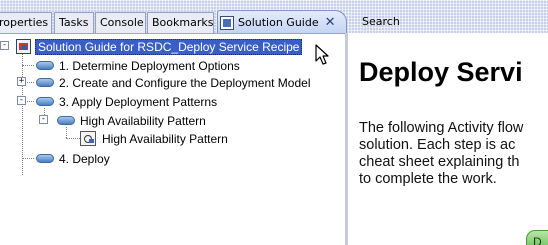  Describe the element at coordinates (441, 72) in the screenshot. I see `page-title: Deploy Servi` at that location.